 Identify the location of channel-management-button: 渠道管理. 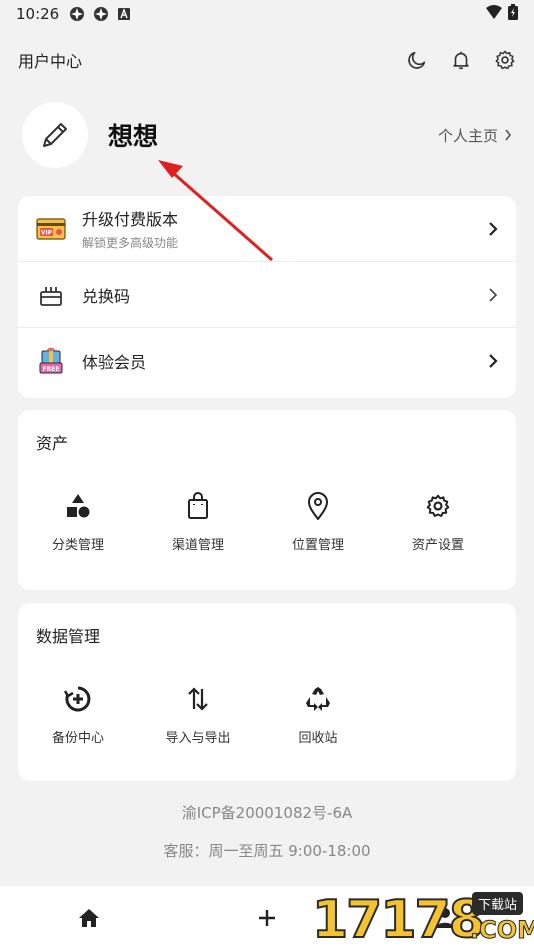
(198, 521).